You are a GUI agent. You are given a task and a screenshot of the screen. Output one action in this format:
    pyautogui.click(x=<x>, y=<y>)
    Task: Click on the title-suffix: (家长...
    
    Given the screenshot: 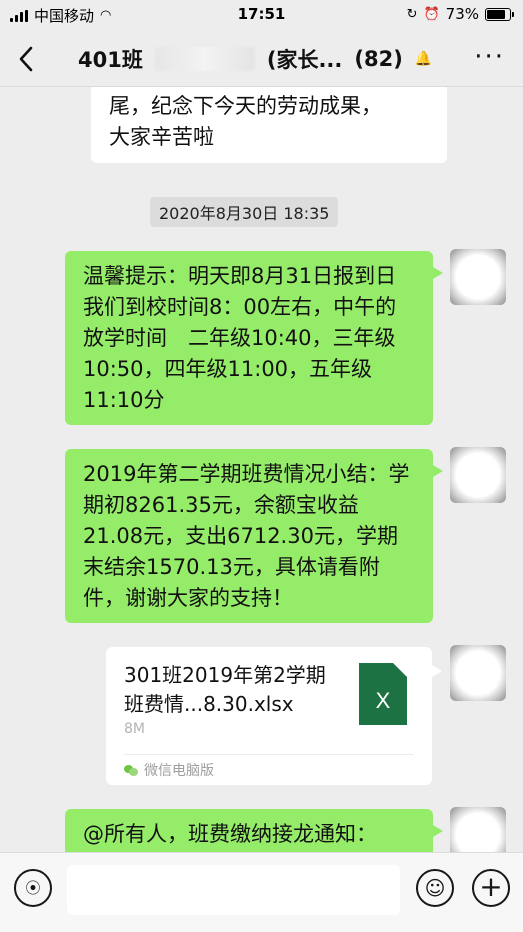 What is the action you would take?
    pyautogui.click(x=304, y=60)
    